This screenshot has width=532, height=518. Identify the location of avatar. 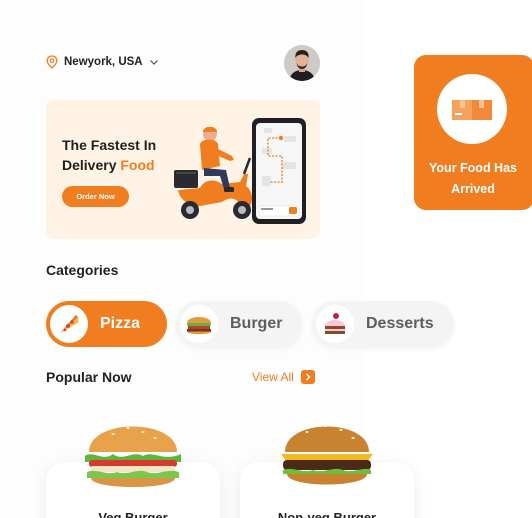
(302, 63).